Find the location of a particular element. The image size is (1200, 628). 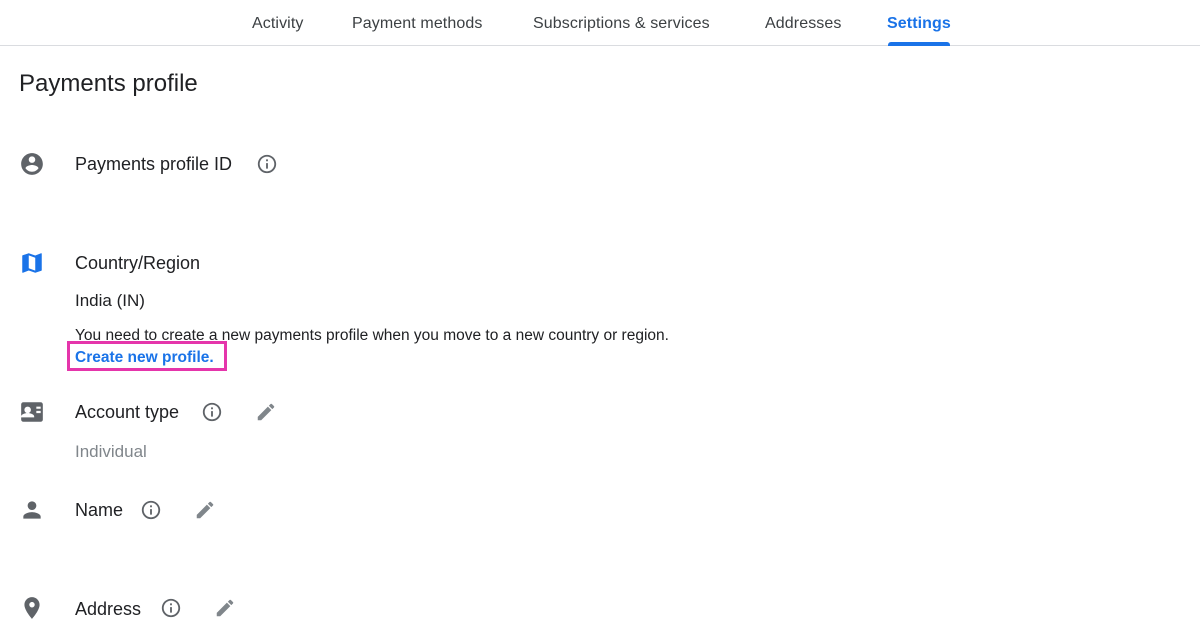

location-pin-icon is located at coordinates (32, 608).